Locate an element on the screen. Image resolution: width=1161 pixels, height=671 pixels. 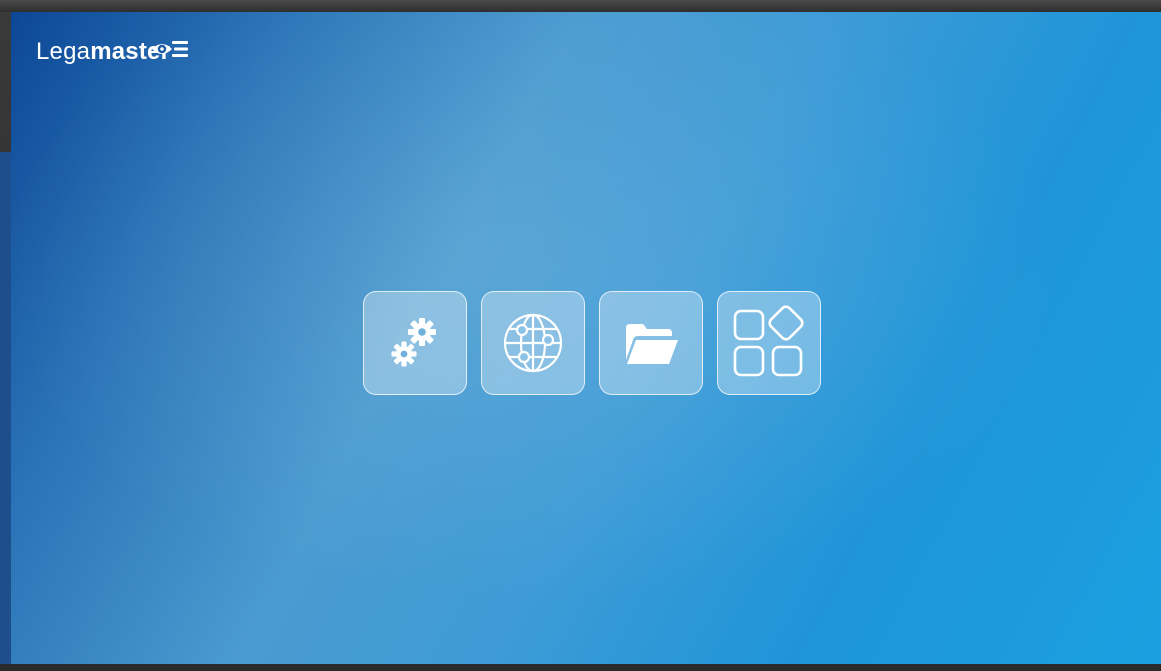
files-button is located at coordinates (651, 343).